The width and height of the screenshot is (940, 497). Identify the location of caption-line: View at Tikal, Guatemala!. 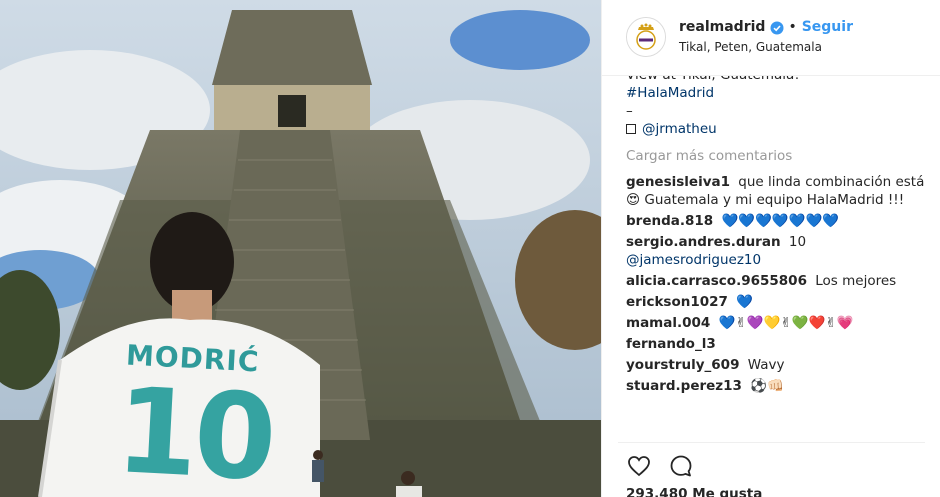
(776, 80).